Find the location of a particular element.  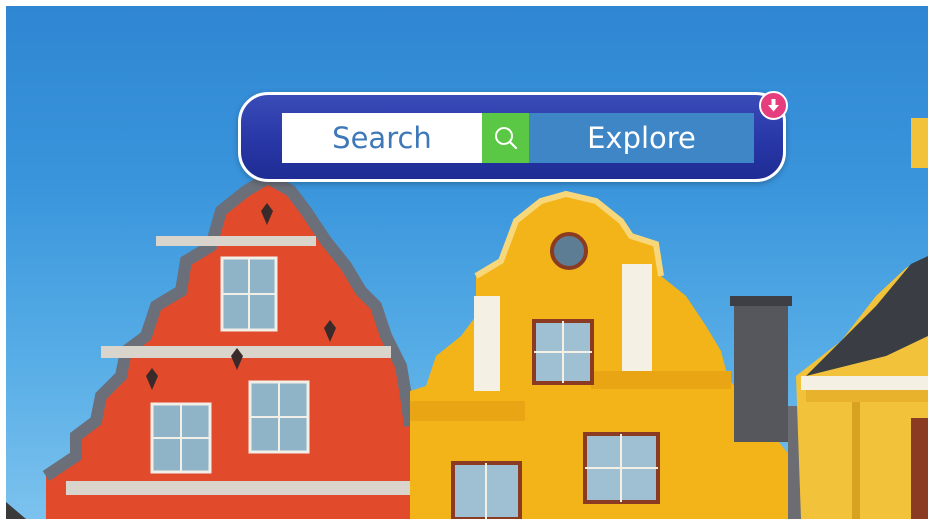

search-button: Search is located at coordinates (382, 138).